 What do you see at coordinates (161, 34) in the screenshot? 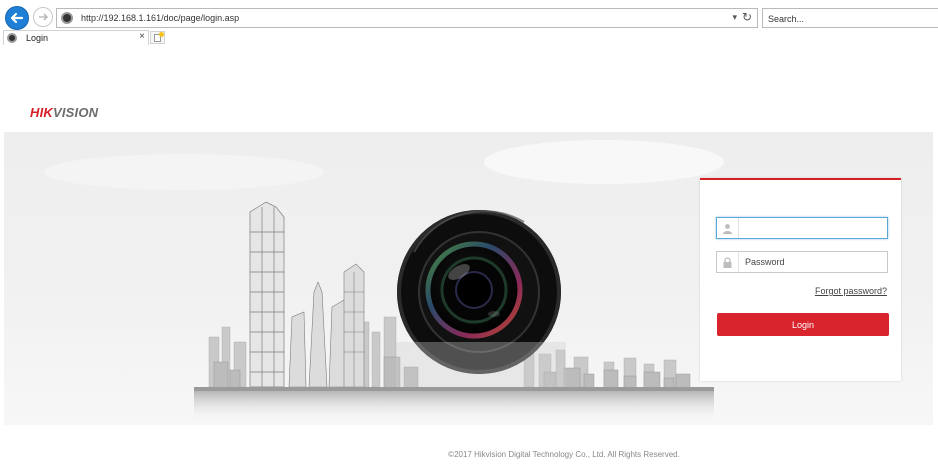
I see `new-tab-badge-icon` at bounding box center [161, 34].